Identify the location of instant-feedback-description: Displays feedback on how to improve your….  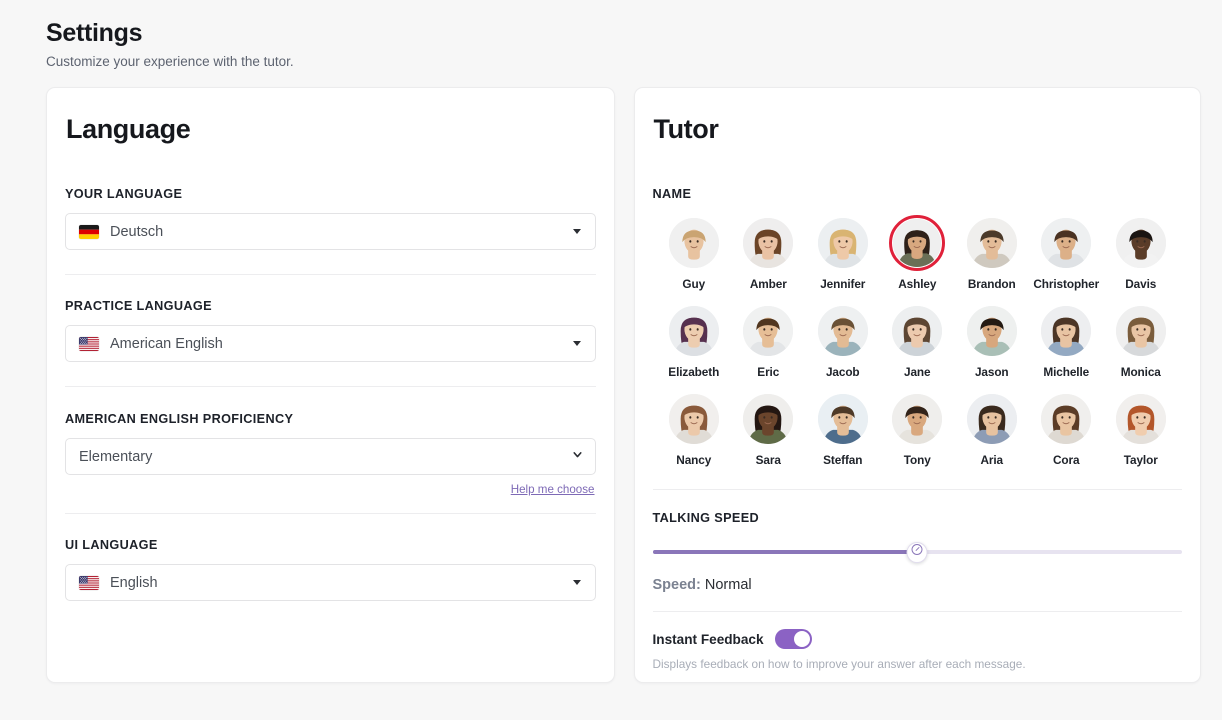
(839, 664).